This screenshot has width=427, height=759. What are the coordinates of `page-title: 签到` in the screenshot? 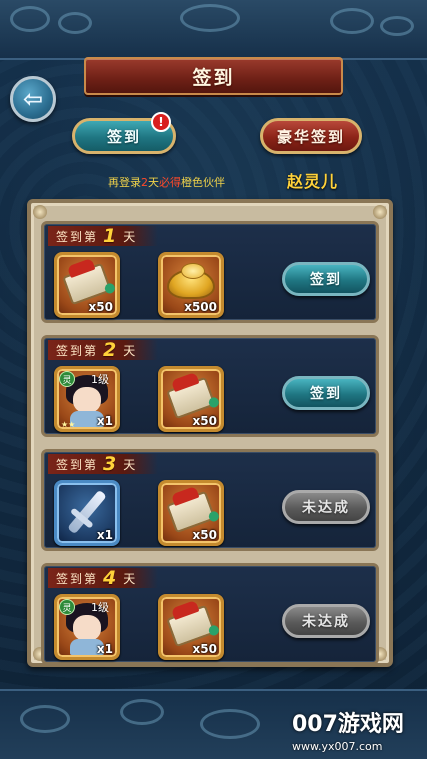 It's located at (213, 77).